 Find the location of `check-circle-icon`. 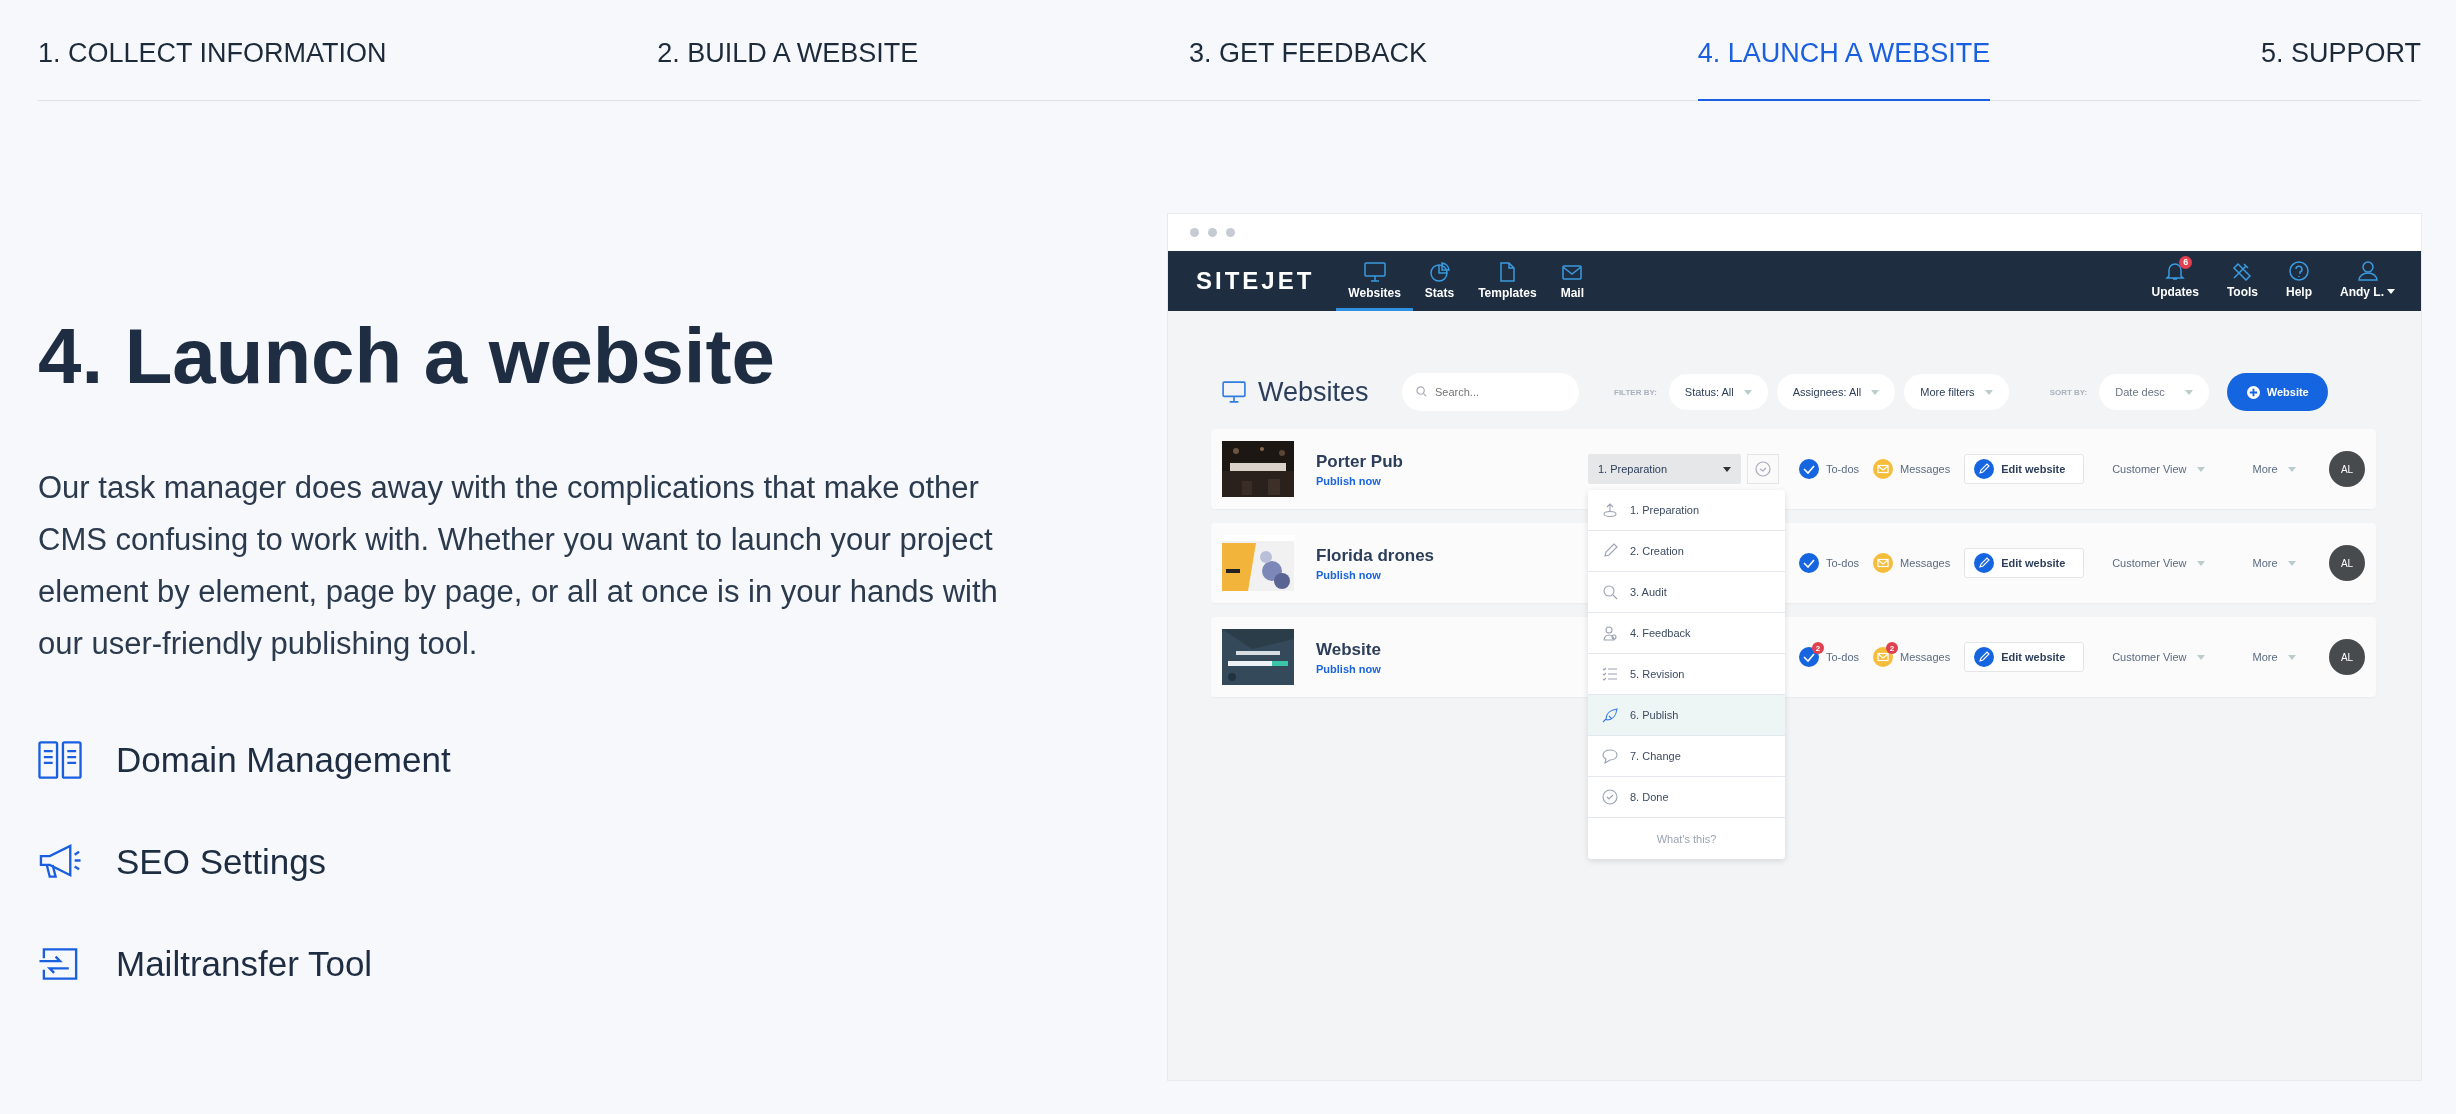

check-circle-icon is located at coordinates (1610, 797).